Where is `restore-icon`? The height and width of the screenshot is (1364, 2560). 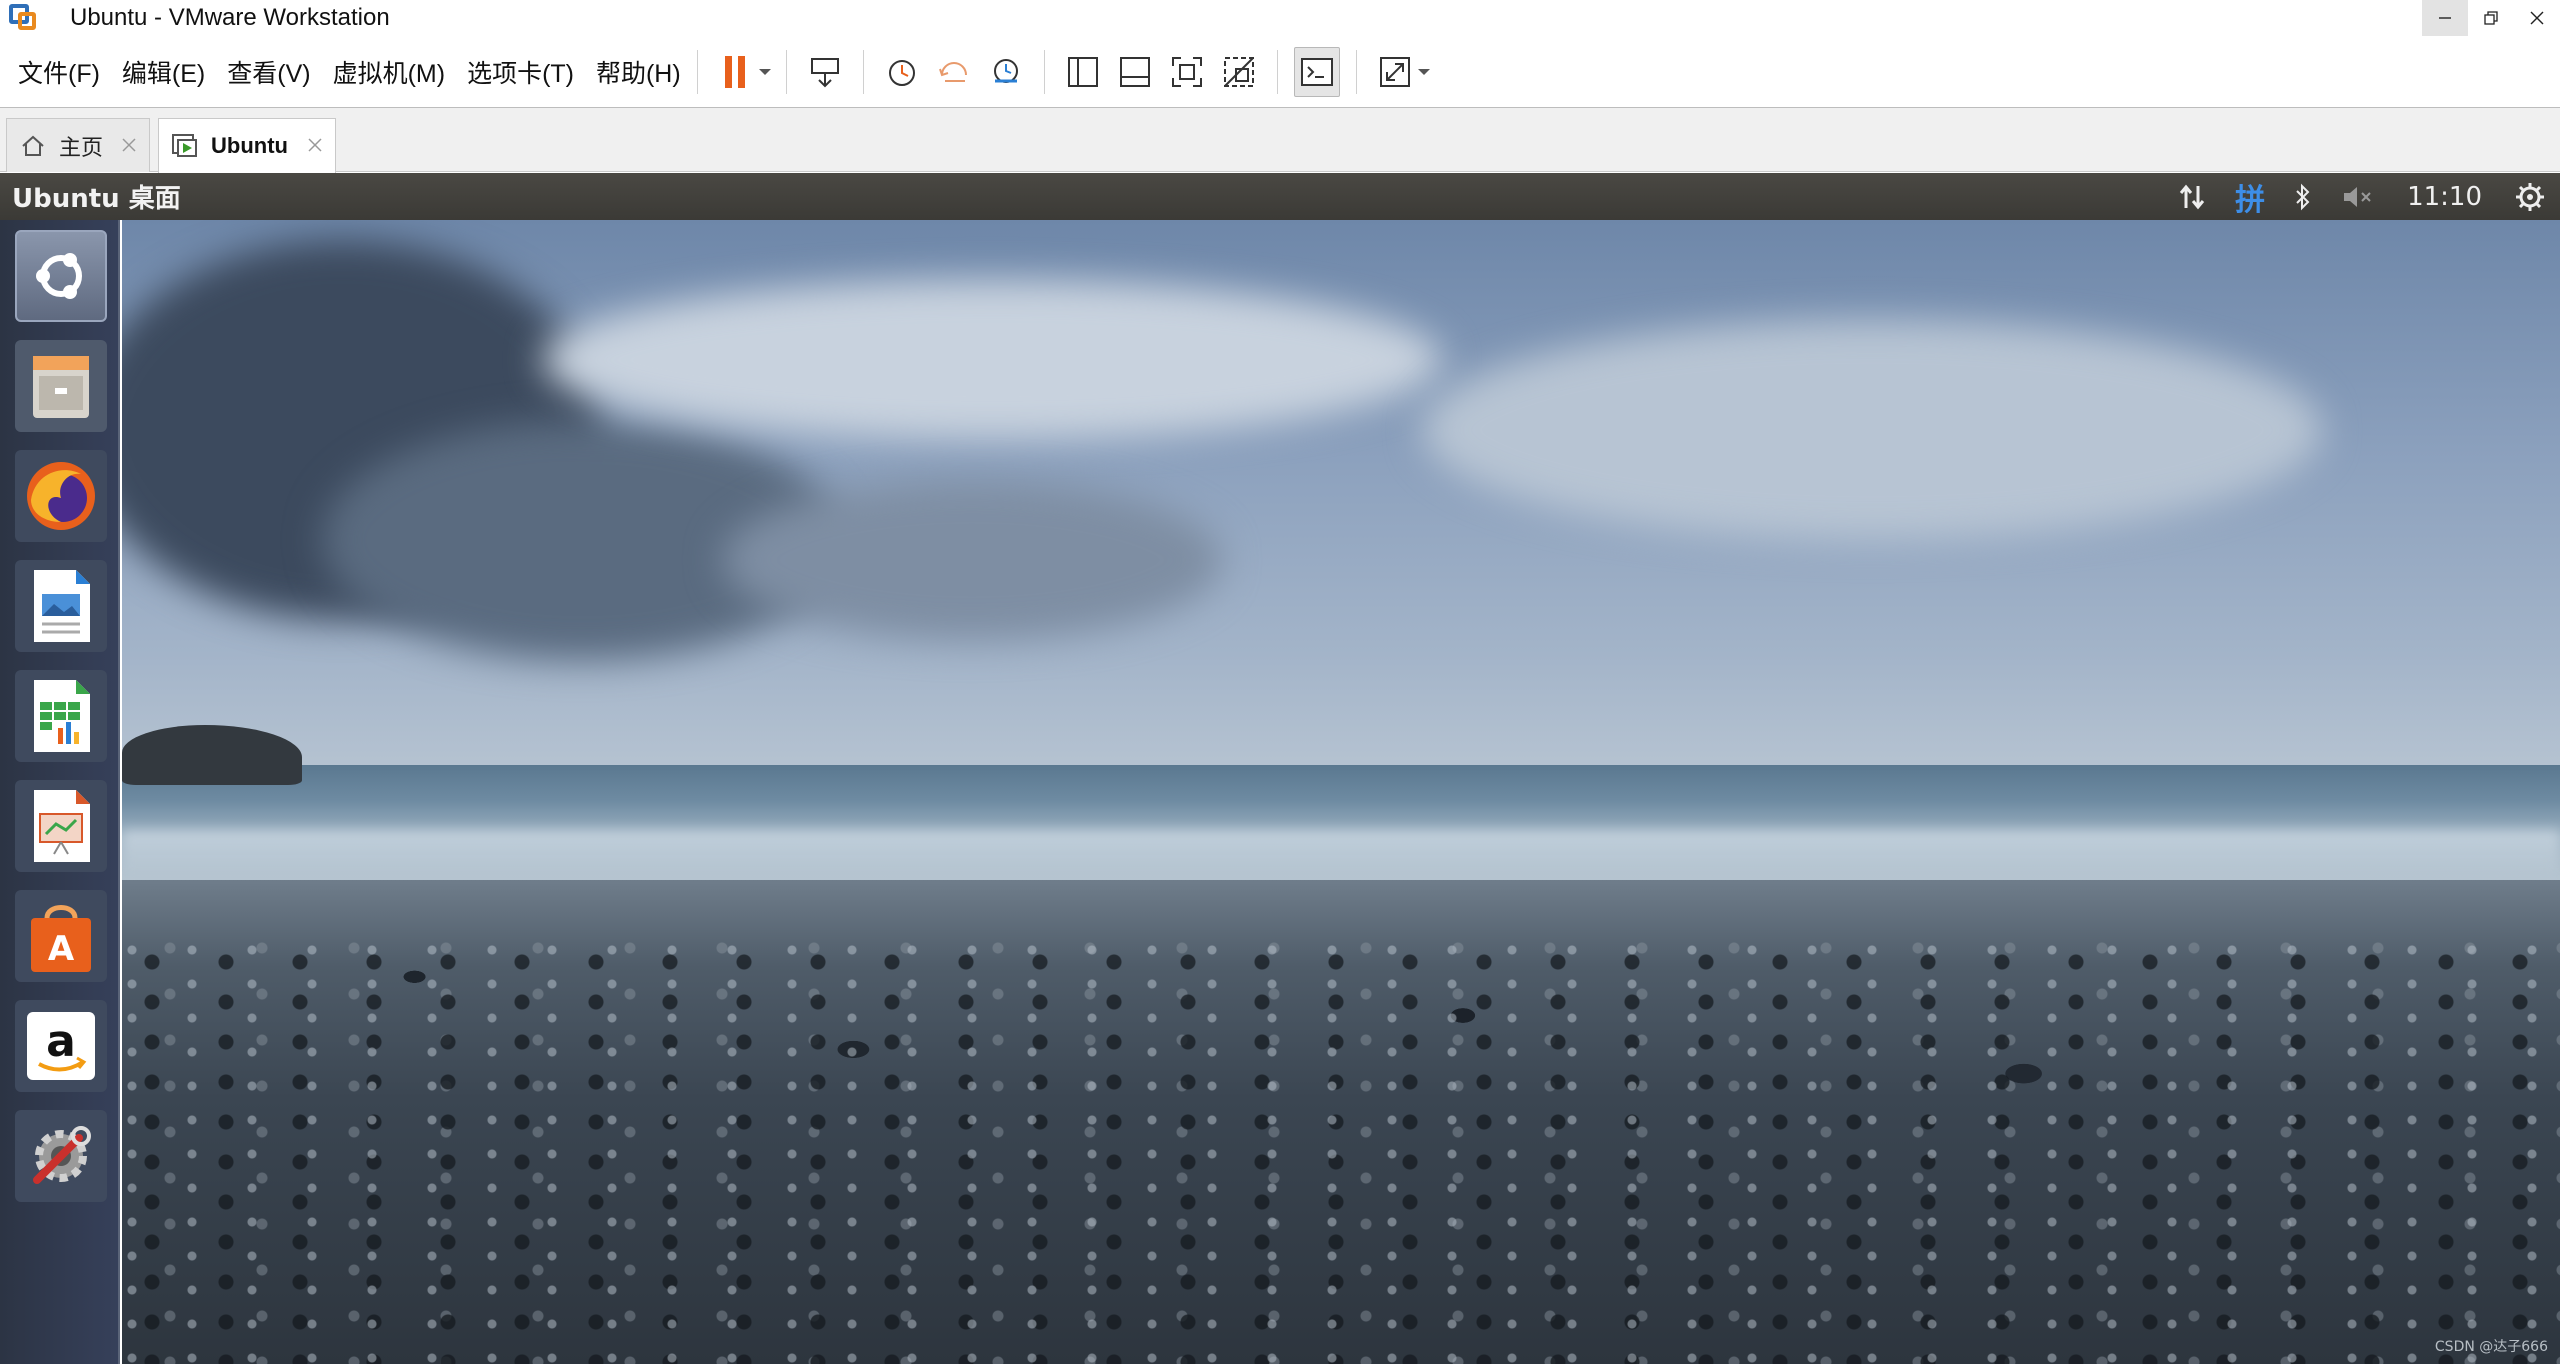 restore-icon is located at coordinates (2491, 18).